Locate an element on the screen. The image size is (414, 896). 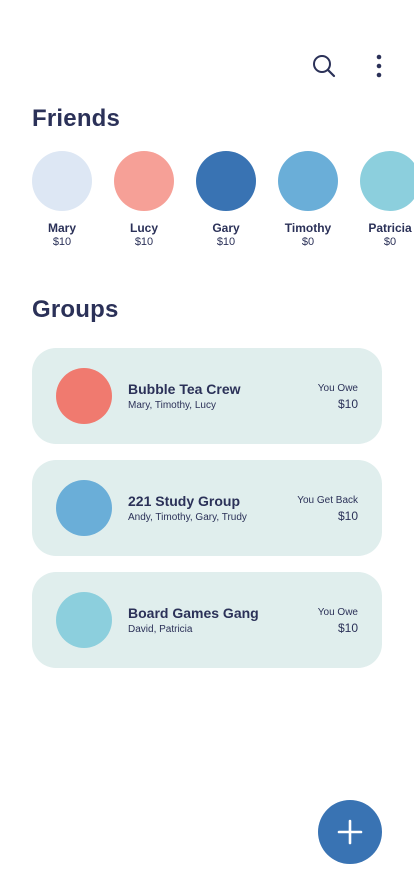
group-members: Andy, Timothy, Gary, Trudy is located at coordinates (187, 517).